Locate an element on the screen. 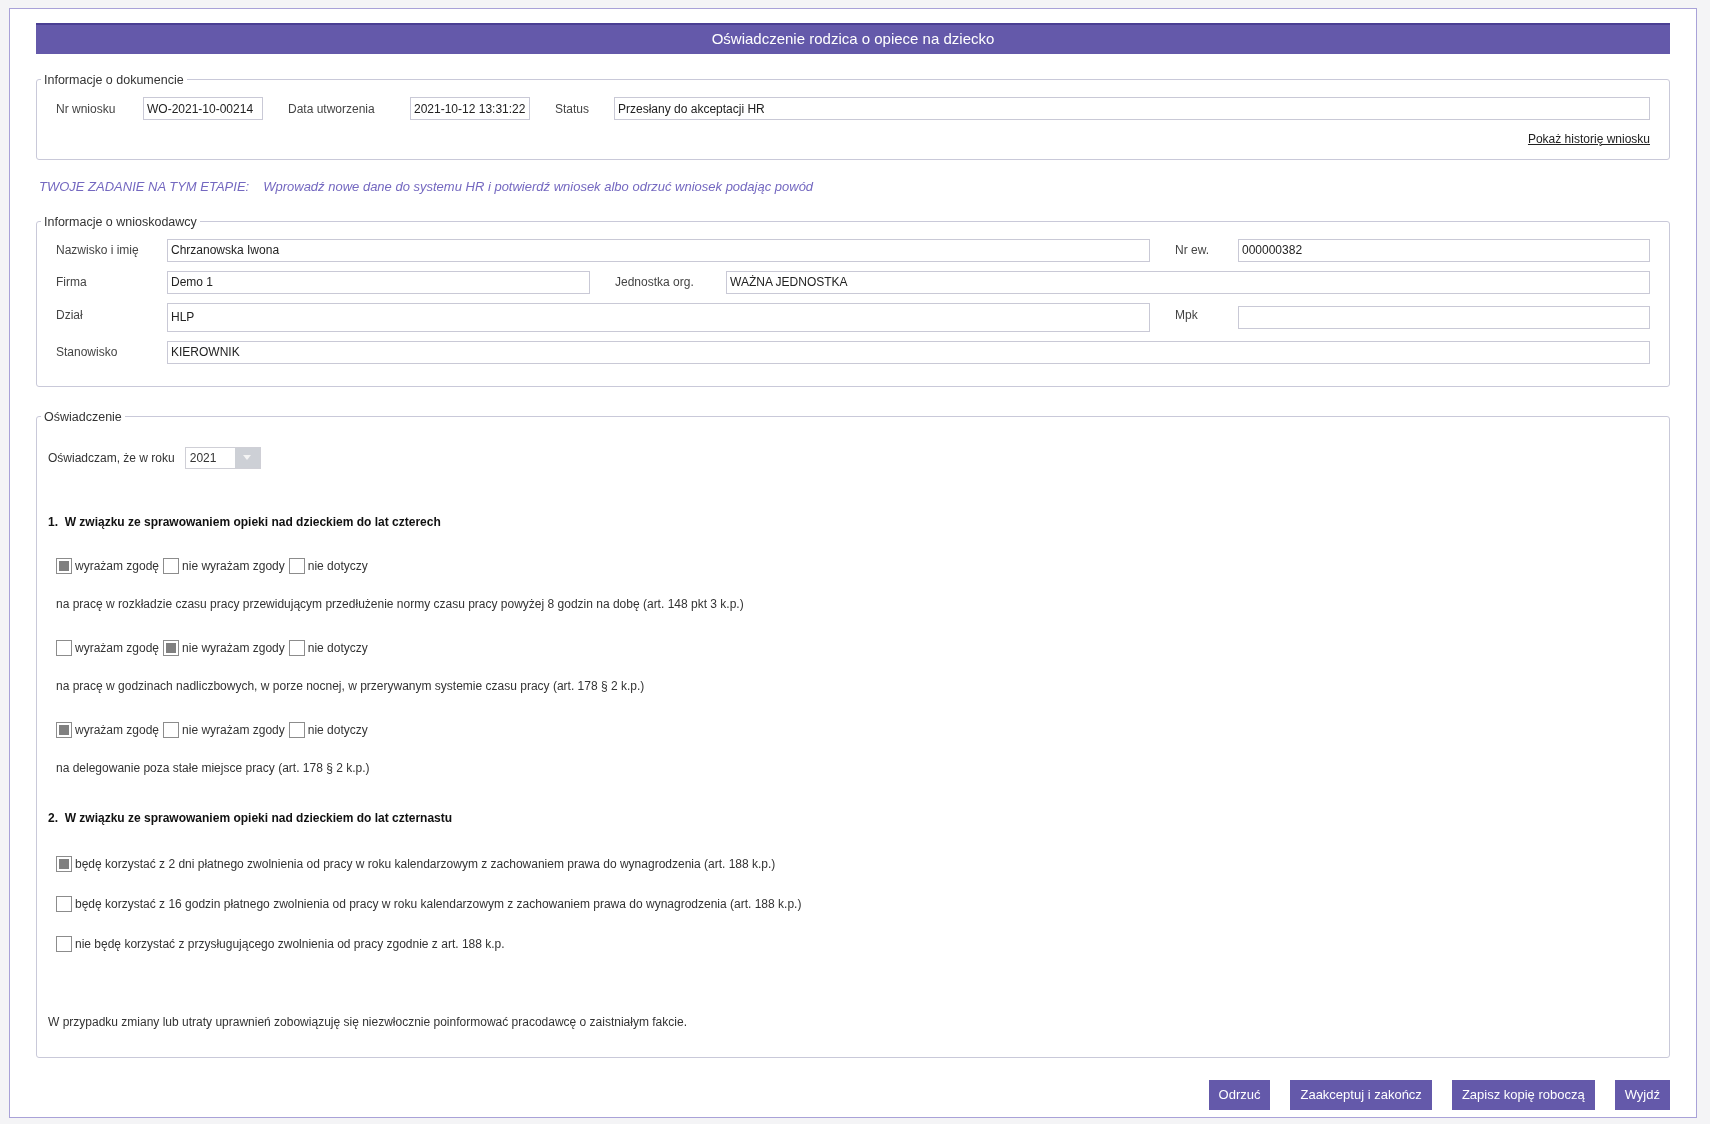 This screenshot has height=1124, width=1710. caret-icon is located at coordinates (247, 457).